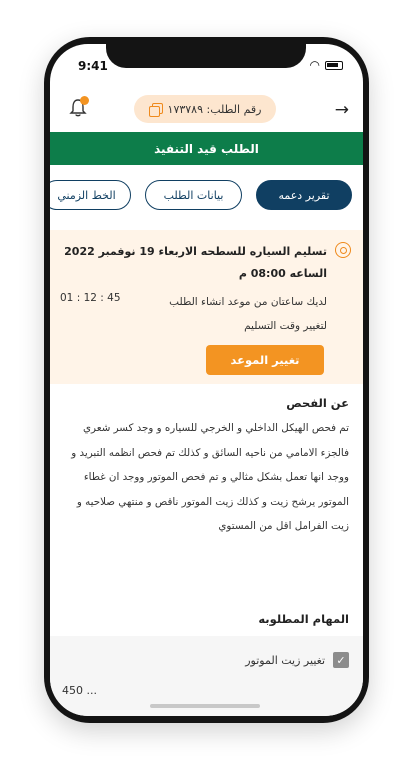 This screenshot has width=412, height=773. I want to click on tab-label: تقرير دعمه, so click(304, 195).